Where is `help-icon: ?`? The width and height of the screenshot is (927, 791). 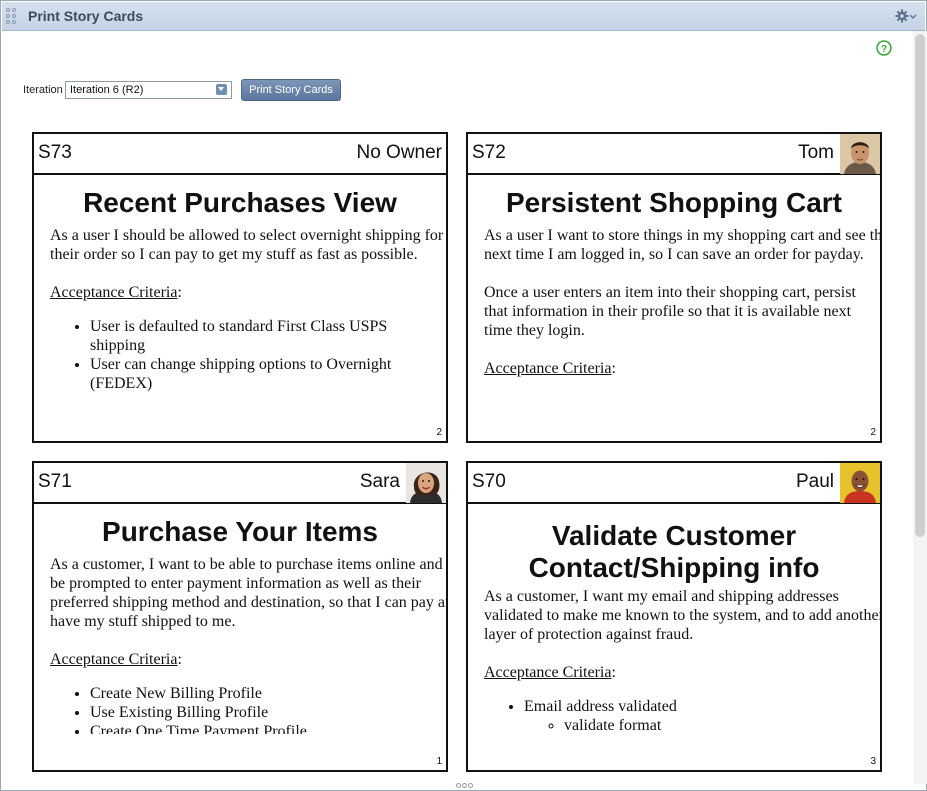
help-icon: ? is located at coordinates (884, 48).